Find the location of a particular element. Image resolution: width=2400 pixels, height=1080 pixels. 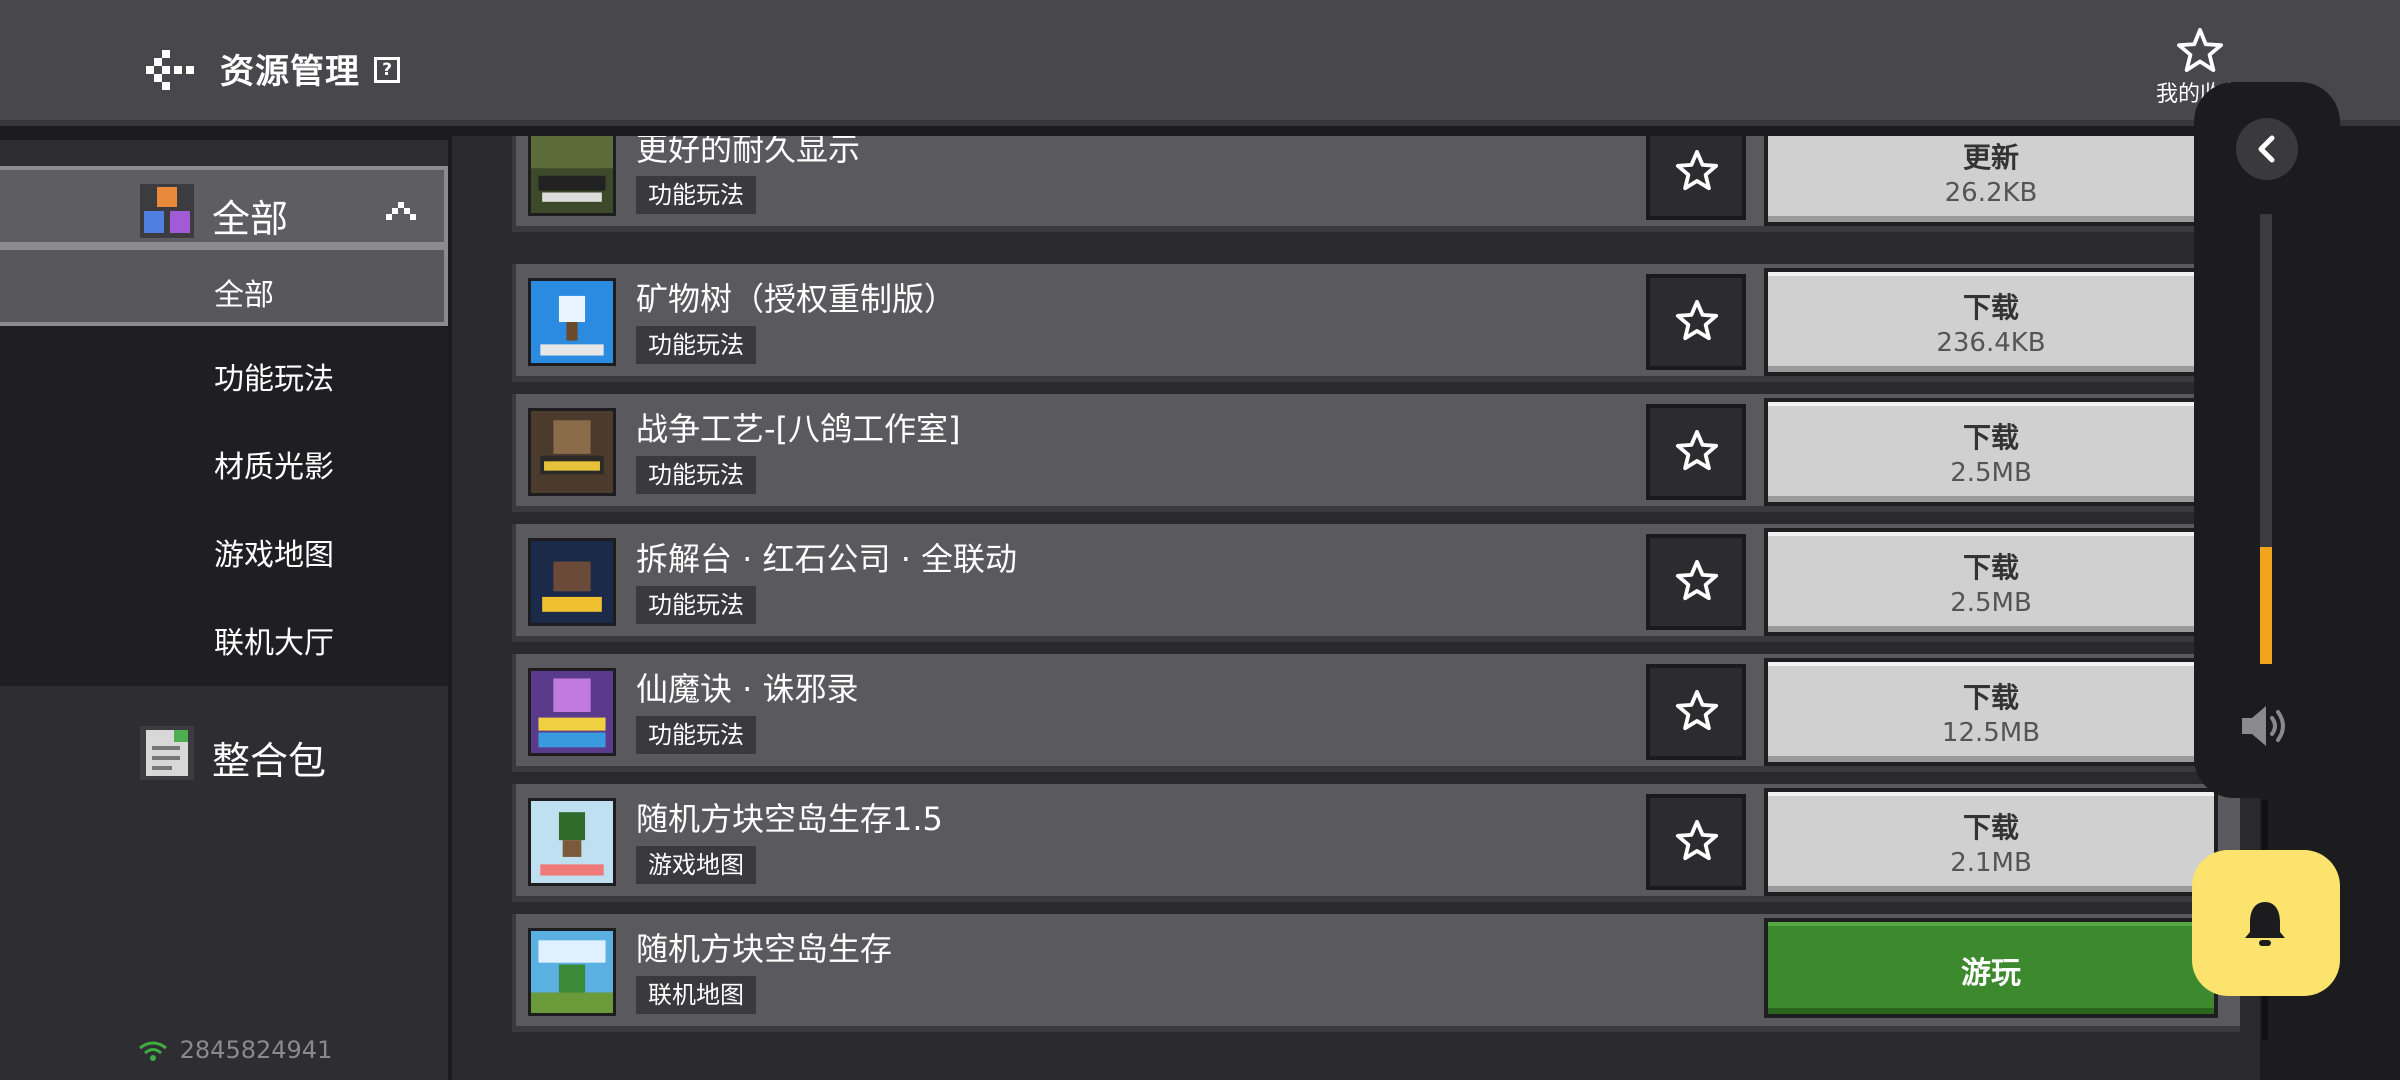

subcategory-all: 全部 is located at coordinates (224, 286).